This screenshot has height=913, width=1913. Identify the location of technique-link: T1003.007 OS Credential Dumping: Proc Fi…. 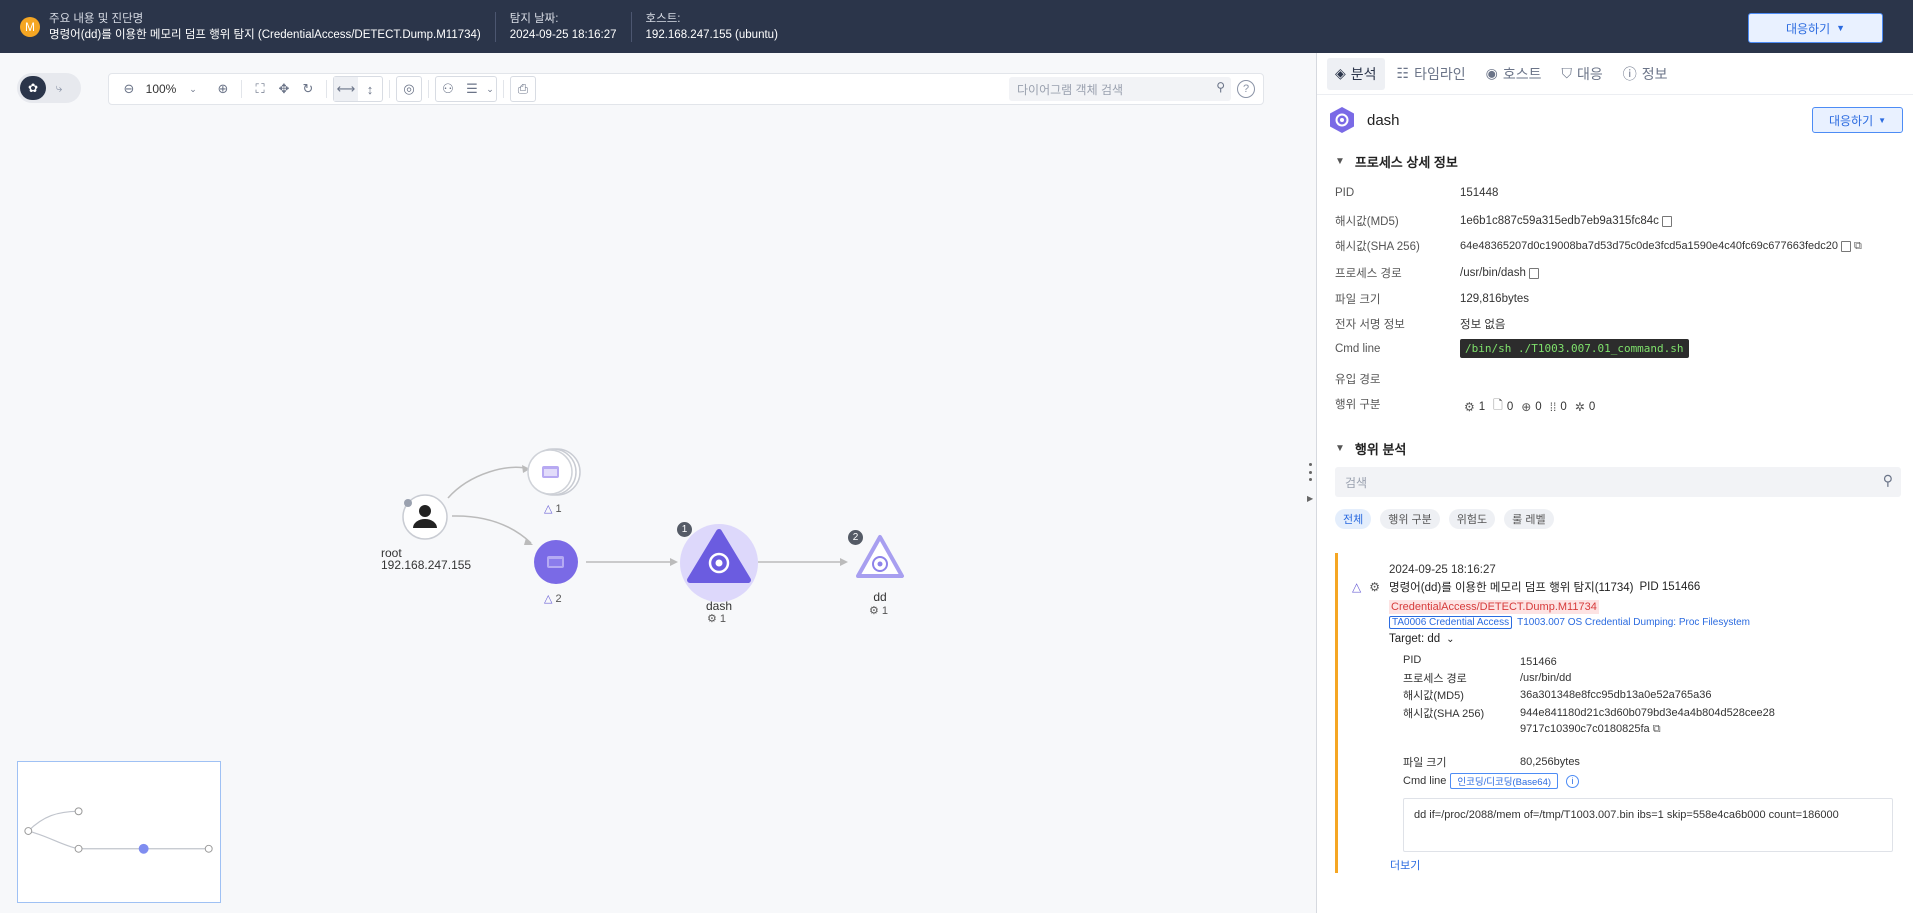
(1633, 622).